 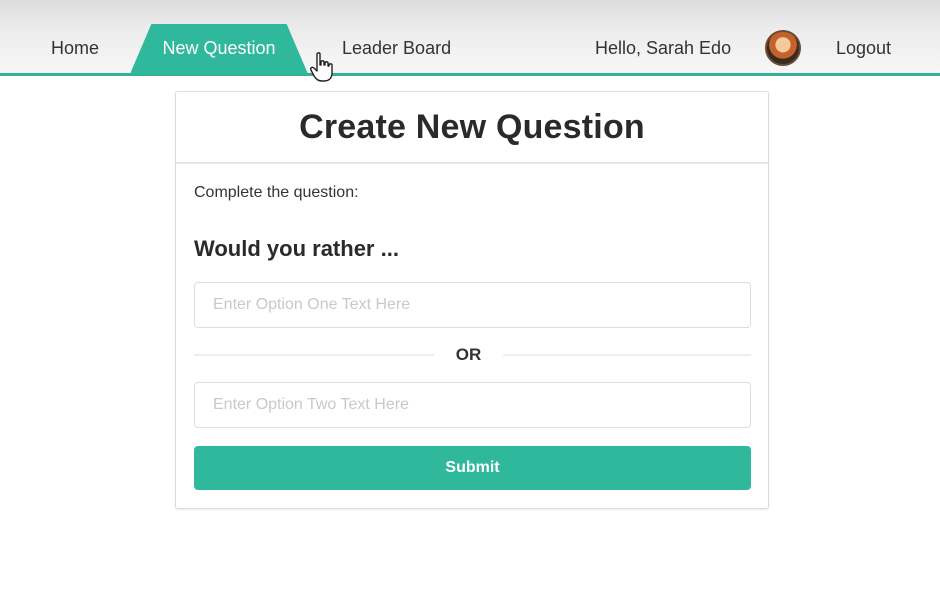 What do you see at coordinates (75, 48) in the screenshot?
I see `nav-home-link: Home` at bounding box center [75, 48].